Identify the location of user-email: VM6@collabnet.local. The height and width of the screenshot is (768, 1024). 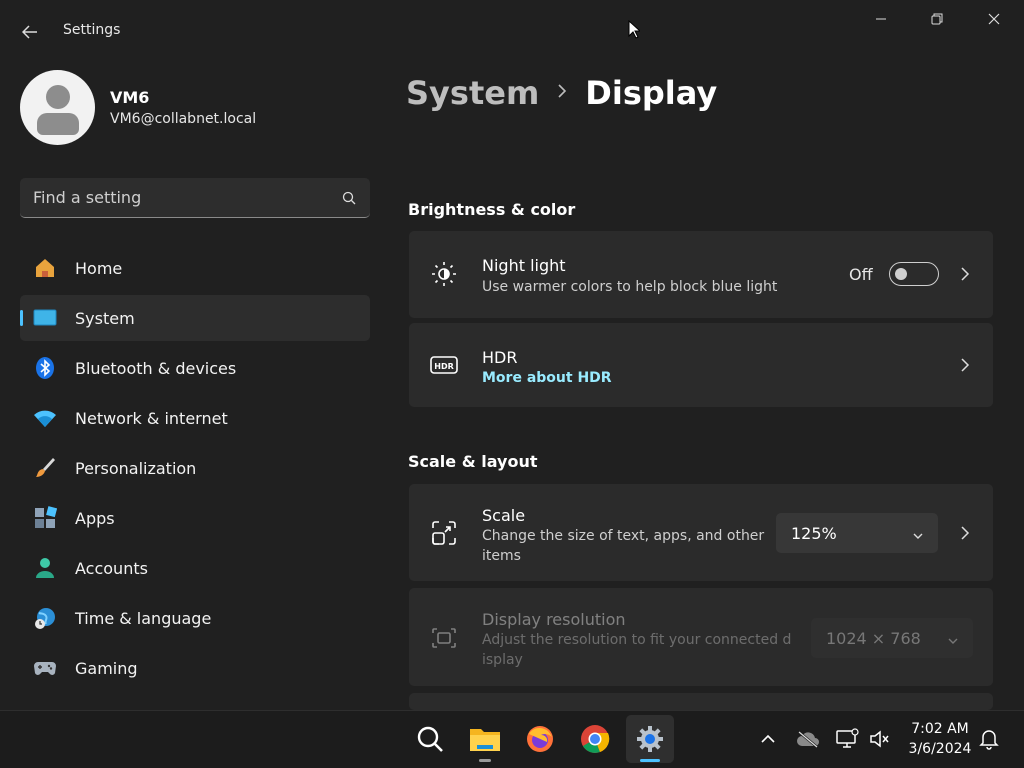
(183, 119).